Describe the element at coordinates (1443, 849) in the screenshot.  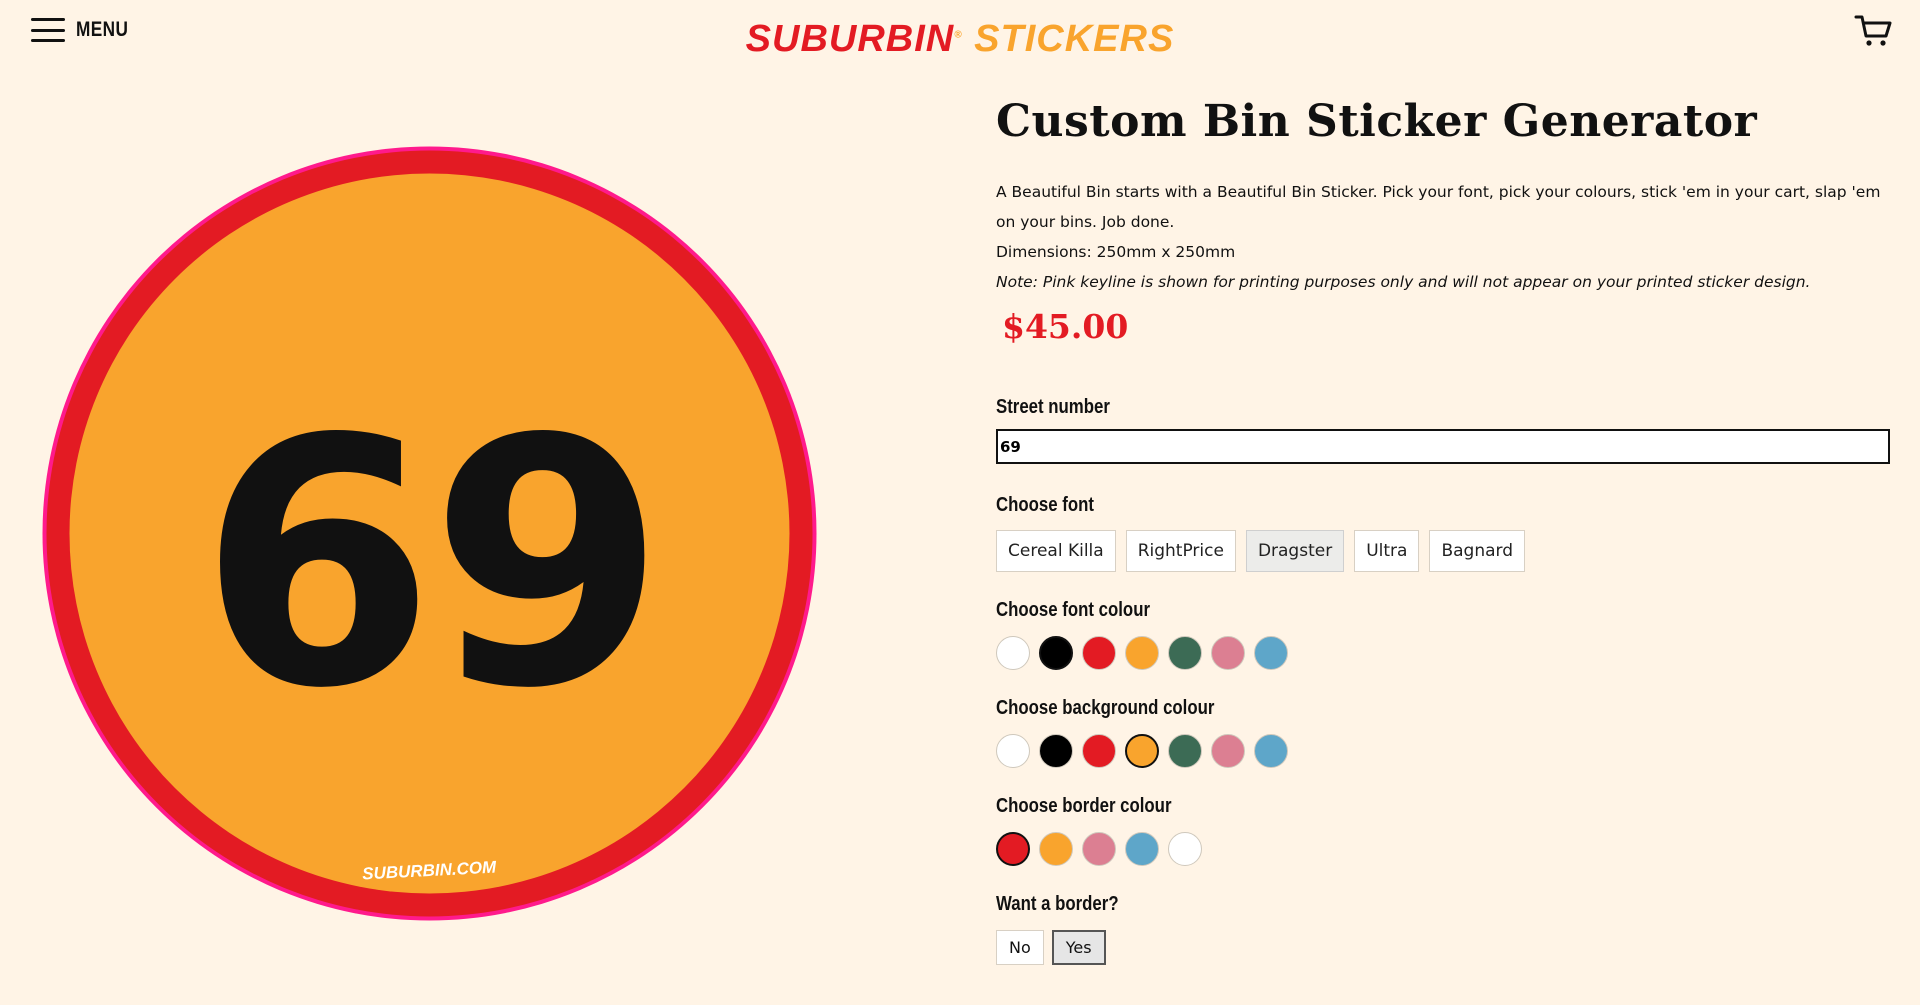
I see `border-colour-swatches` at that location.